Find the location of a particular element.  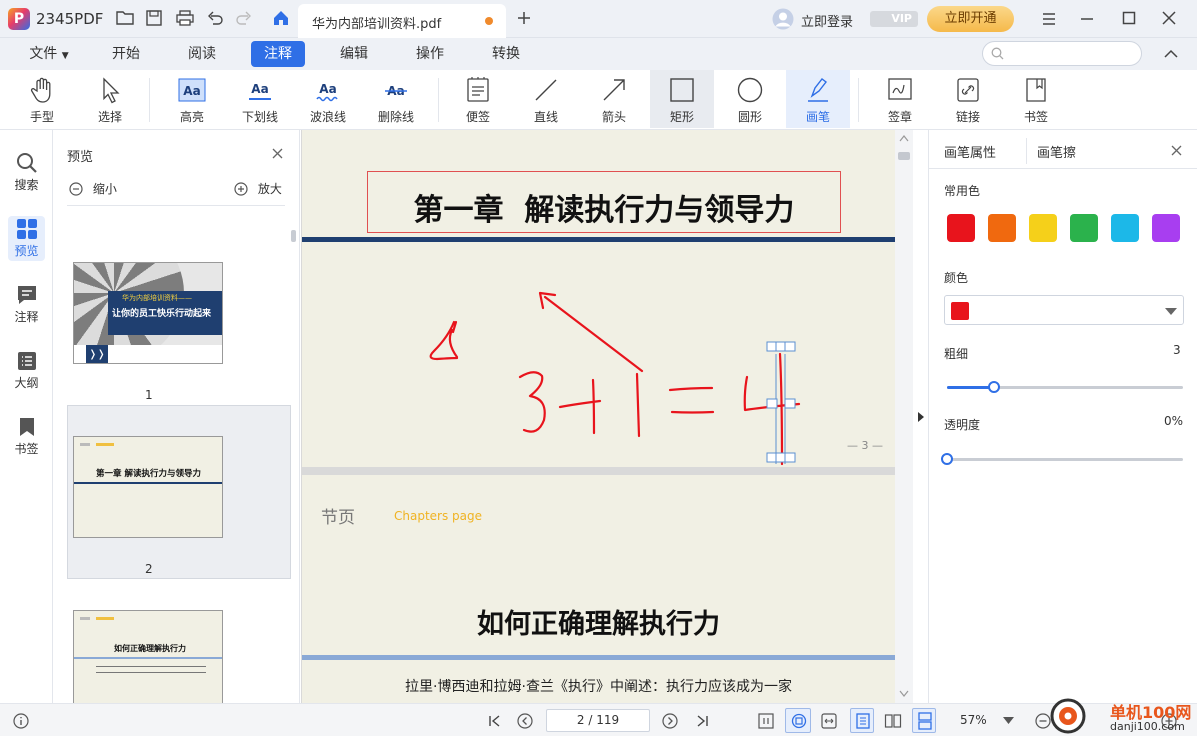

zoom-level: 57% is located at coordinates (973, 720).